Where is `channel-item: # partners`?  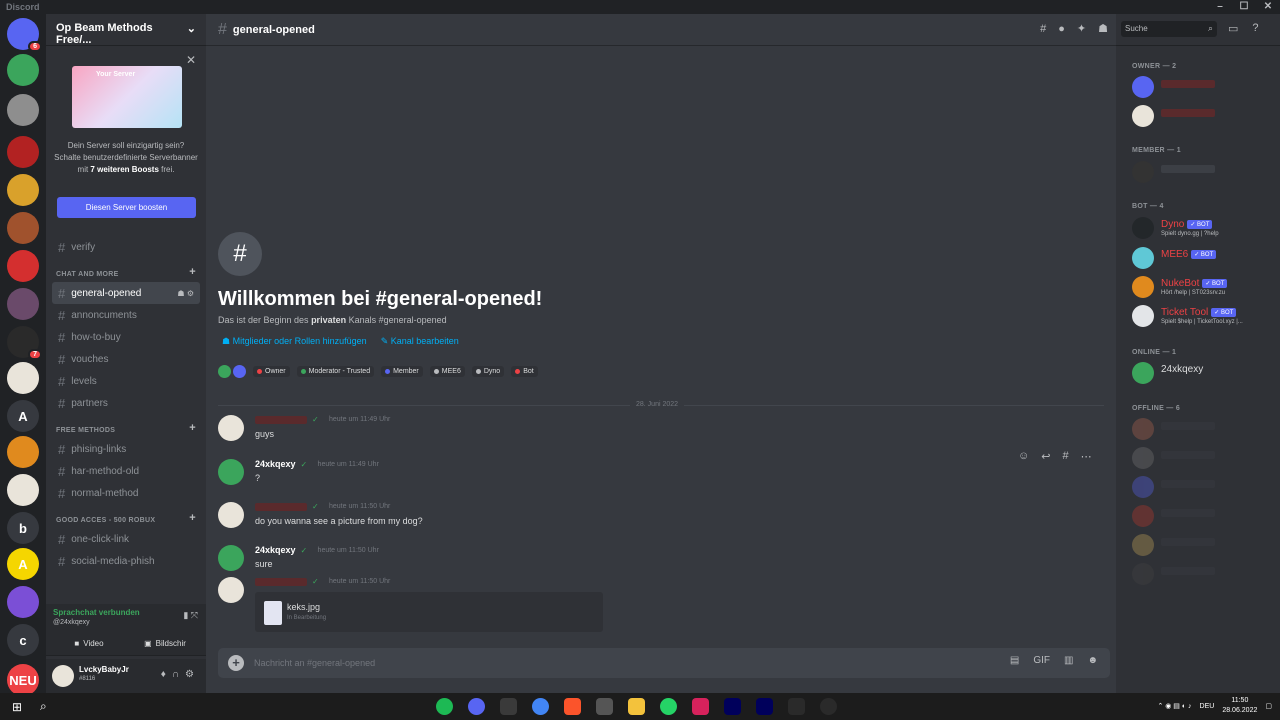
channel-item: # partners is located at coordinates (126, 403).